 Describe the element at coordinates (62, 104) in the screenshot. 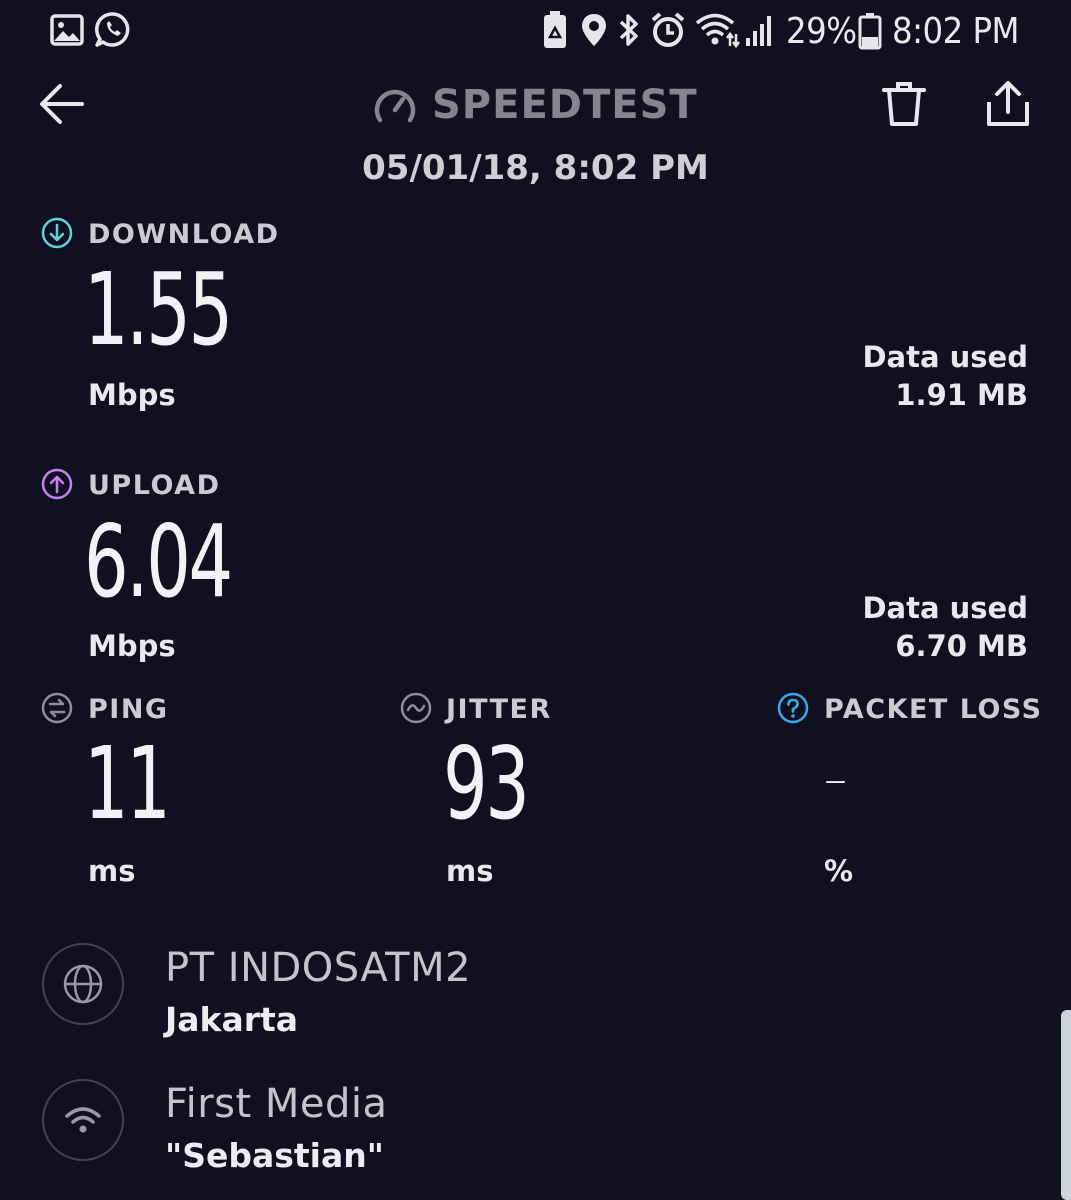

I see `back-arrow-icon` at that location.